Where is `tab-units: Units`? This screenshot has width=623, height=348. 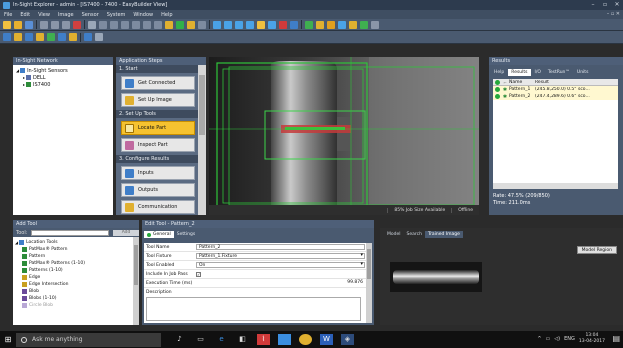
tab-units: Units is located at coordinates (583, 72).